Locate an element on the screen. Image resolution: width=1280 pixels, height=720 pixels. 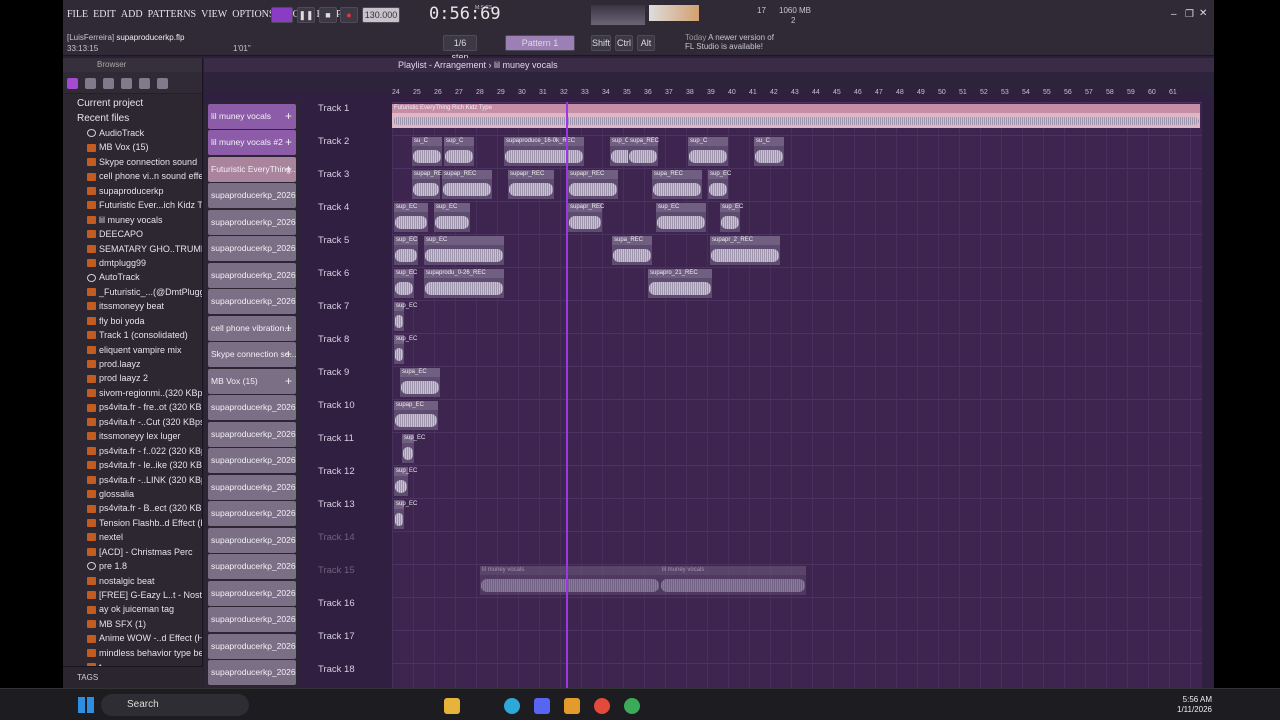
browser-file-item: _Futuristic_...(@DmtPlugg99) is located at coordinates (139, 292).